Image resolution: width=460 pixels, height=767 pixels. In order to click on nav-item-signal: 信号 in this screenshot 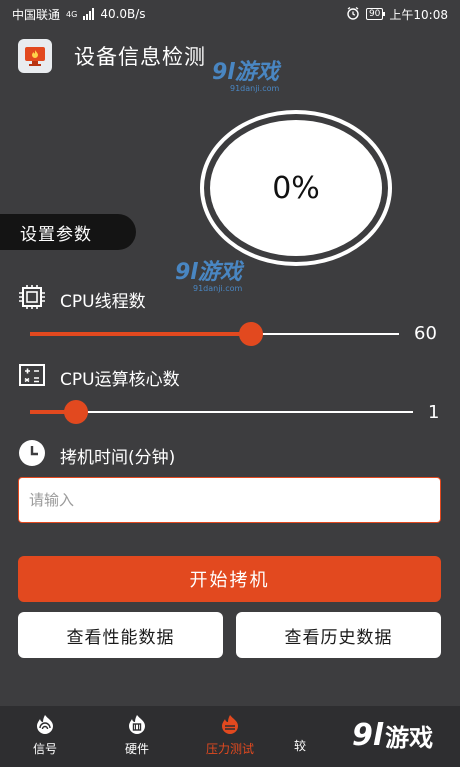, I will do `click(45, 735)`.